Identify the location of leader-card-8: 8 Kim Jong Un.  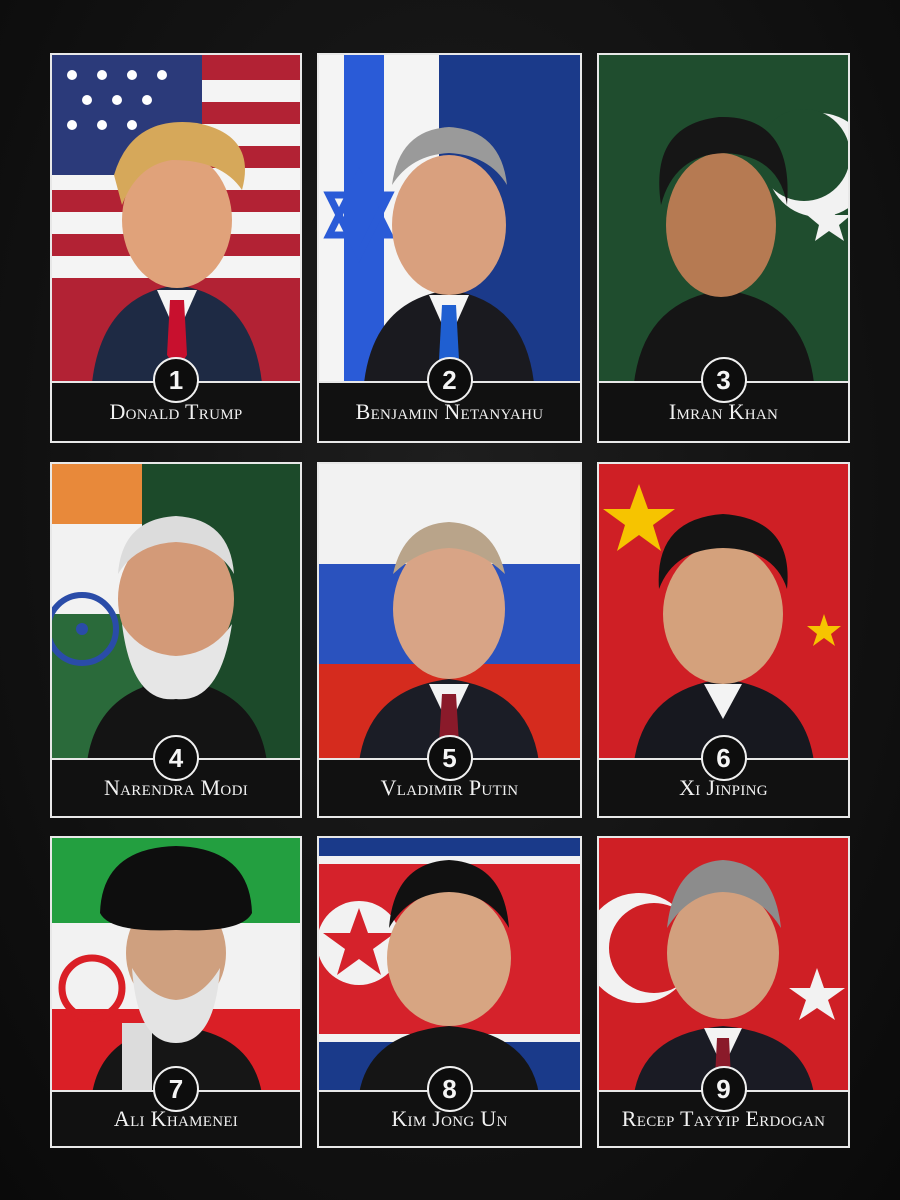
(449, 992).